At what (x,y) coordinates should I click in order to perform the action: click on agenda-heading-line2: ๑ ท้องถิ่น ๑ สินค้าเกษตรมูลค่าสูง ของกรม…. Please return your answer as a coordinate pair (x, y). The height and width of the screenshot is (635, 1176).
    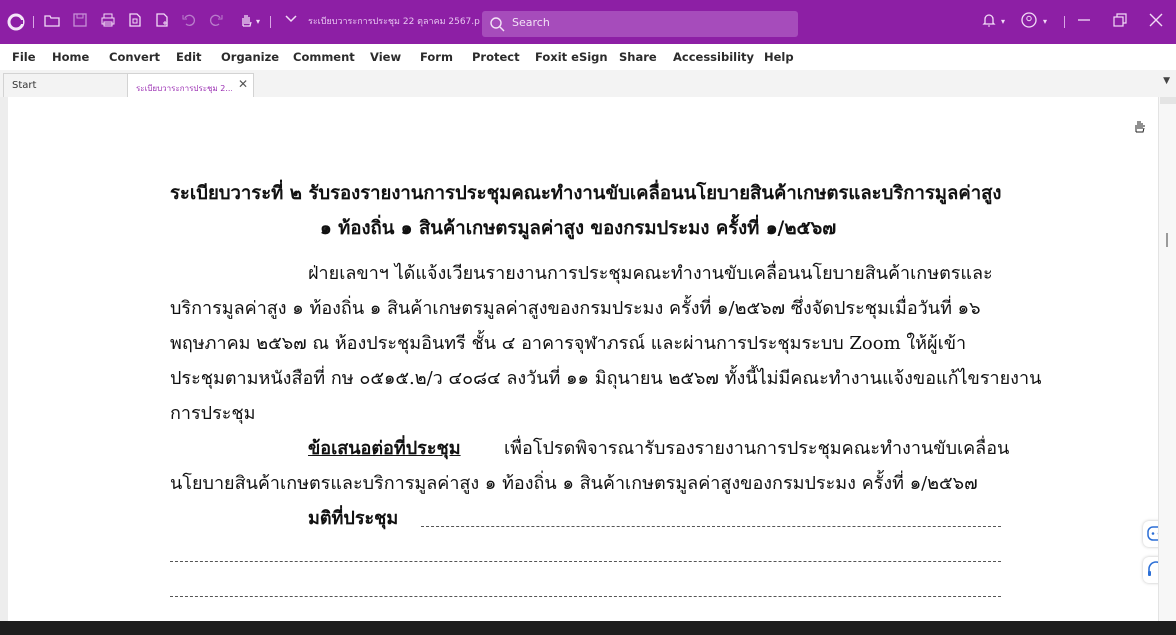
    Looking at the image, I should click on (578, 228).